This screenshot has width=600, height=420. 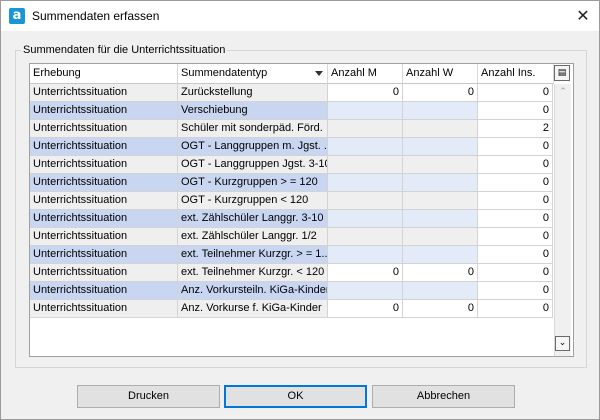 What do you see at coordinates (562, 343) in the screenshot?
I see `scroll-down-icon: ⌄` at bounding box center [562, 343].